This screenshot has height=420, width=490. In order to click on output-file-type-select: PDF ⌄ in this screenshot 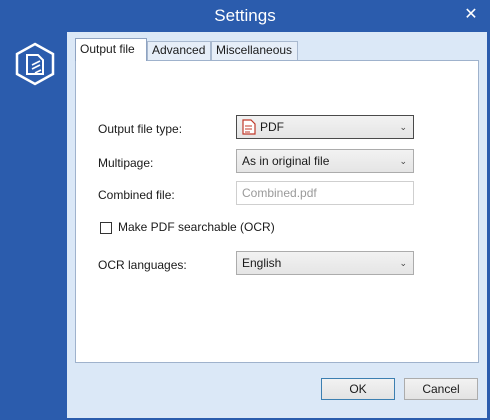, I will do `click(325, 127)`.